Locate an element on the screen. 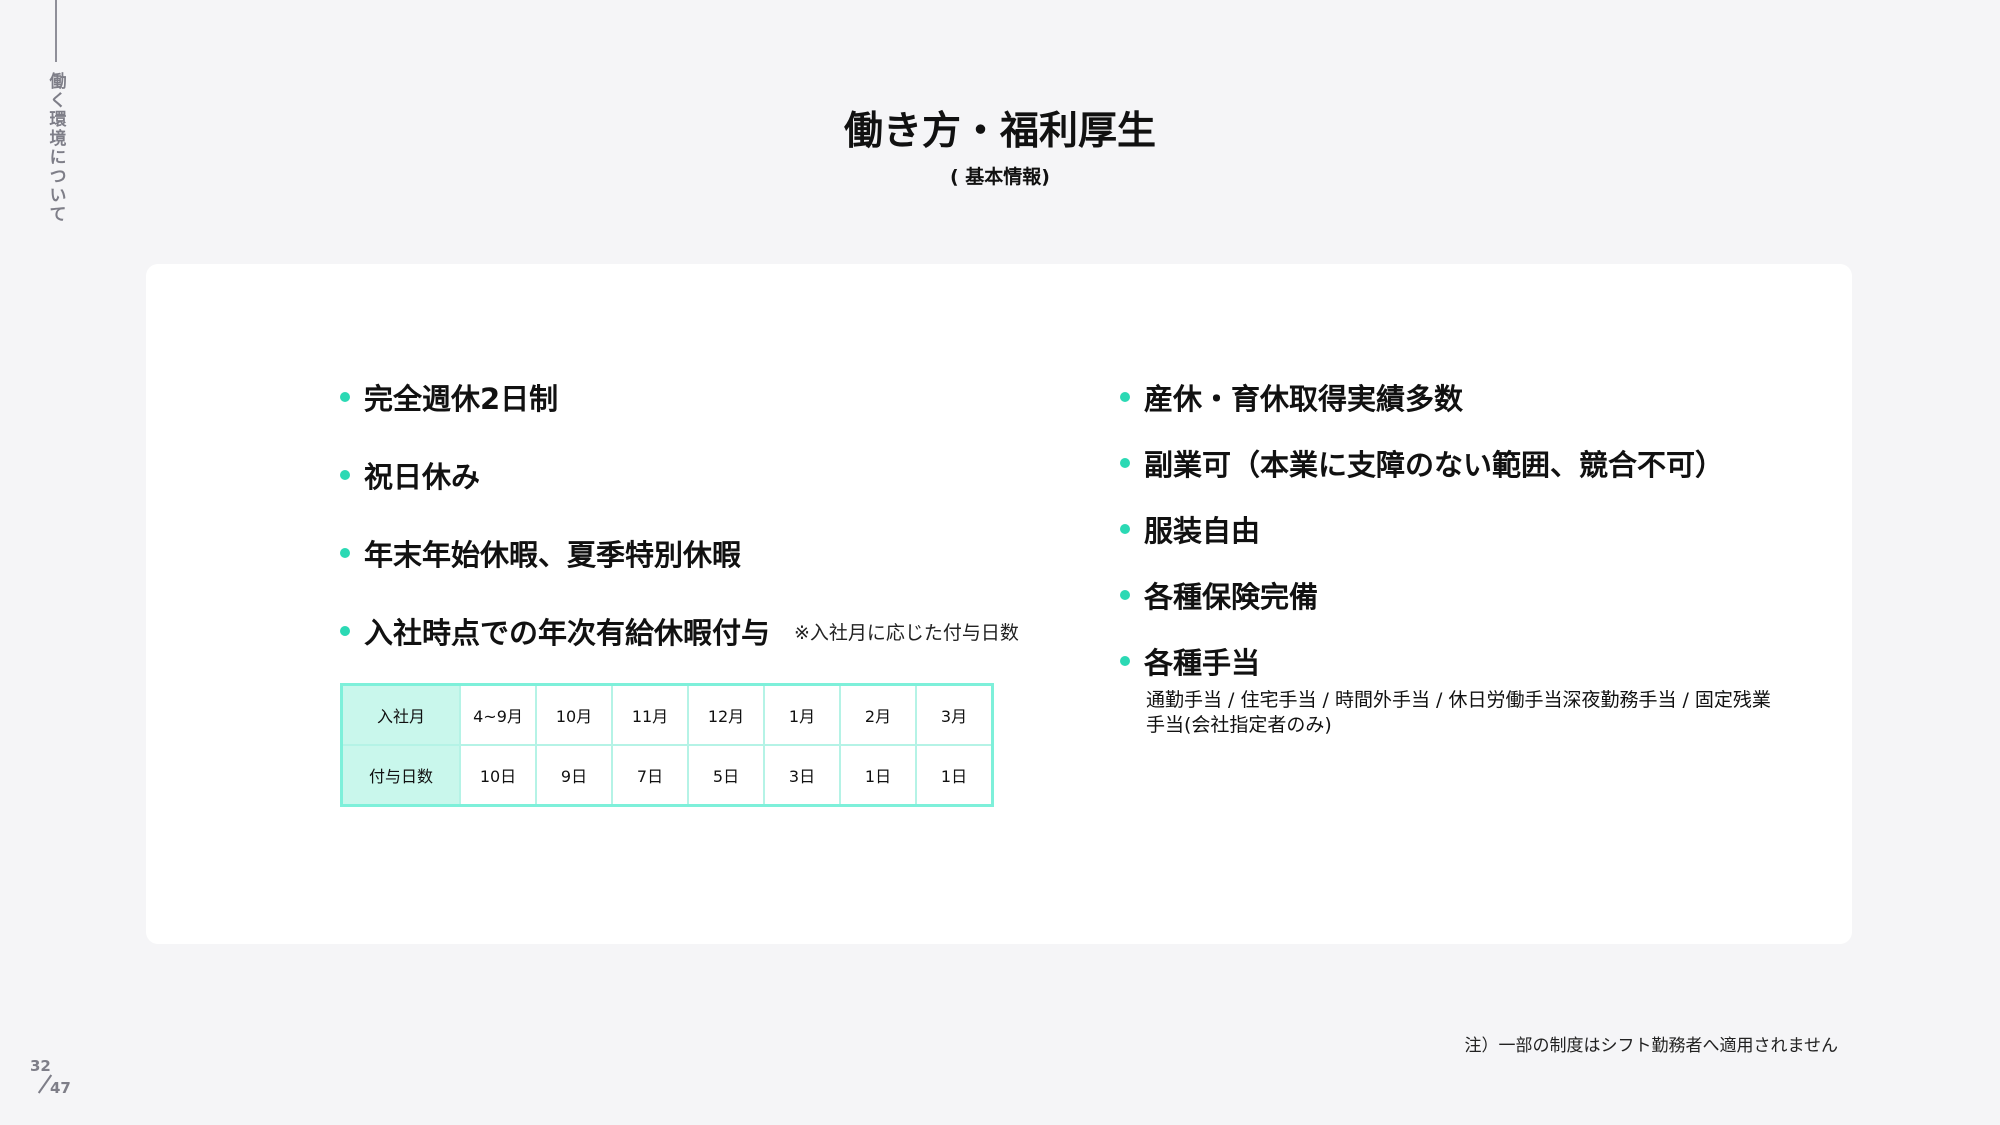 The width and height of the screenshot is (2000, 1125). page-number: 32 47 is located at coordinates (55, 1079).